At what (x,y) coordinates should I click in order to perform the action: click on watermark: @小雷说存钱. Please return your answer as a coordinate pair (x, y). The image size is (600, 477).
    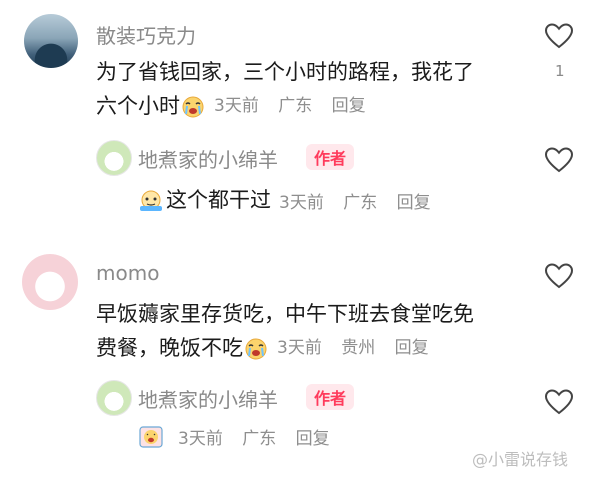
    Looking at the image, I should click on (520, 459).